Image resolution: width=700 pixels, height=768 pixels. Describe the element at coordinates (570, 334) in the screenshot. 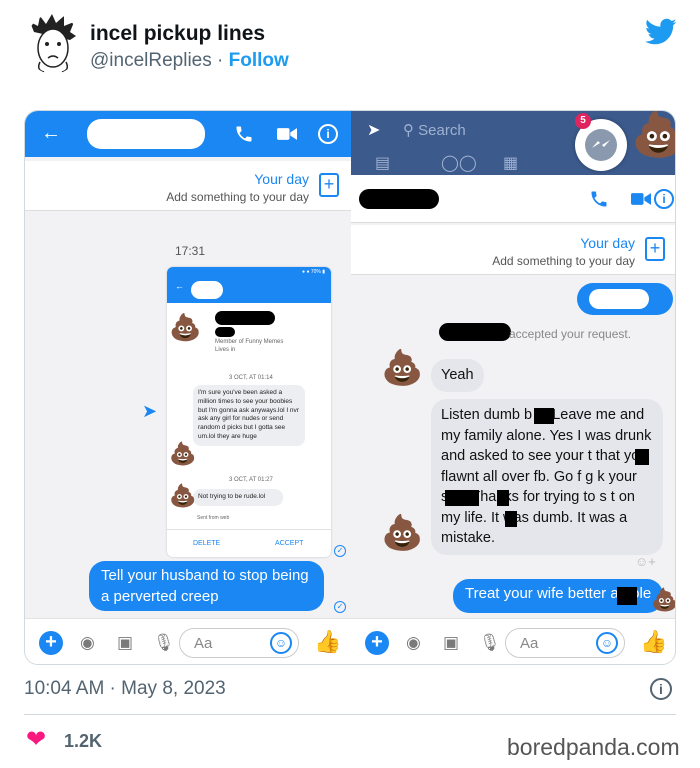

I see `accepted-request-text: accepted your request.` at that location.